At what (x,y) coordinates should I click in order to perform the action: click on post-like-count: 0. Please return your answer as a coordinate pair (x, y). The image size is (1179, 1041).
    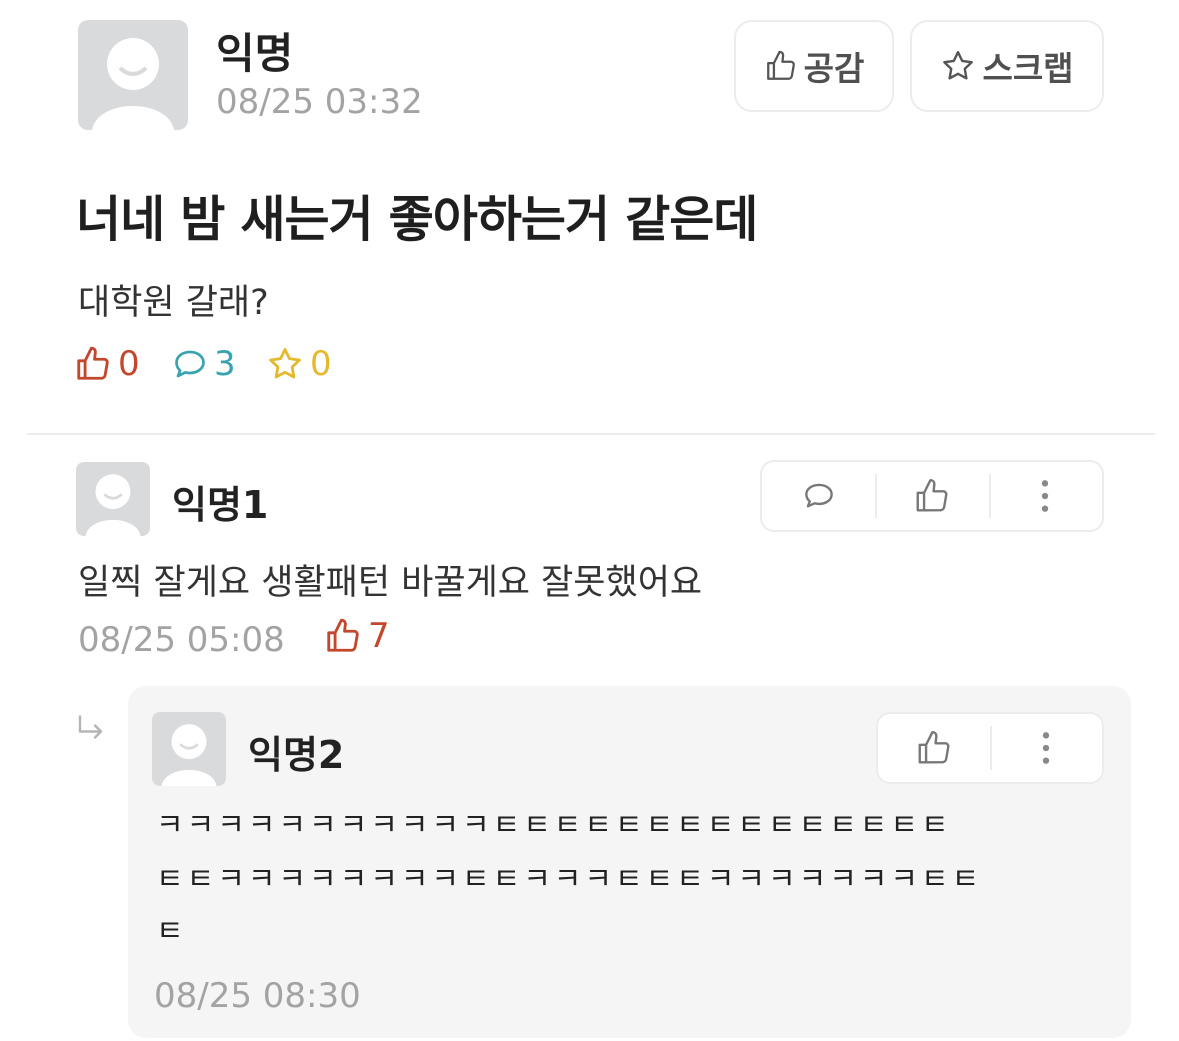
    Looking at the image, I should click on (107, 364).